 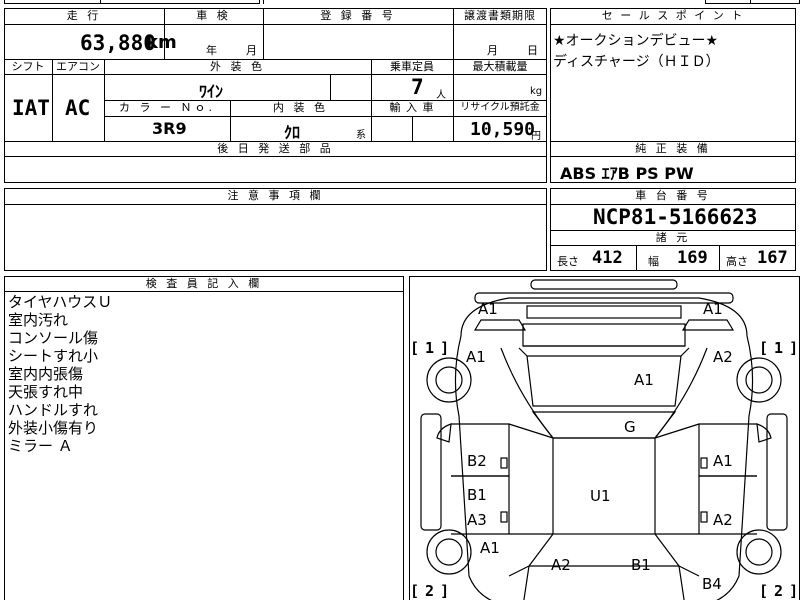 I want to click on damage-rear-left: A2, so click(x=561, y=565).